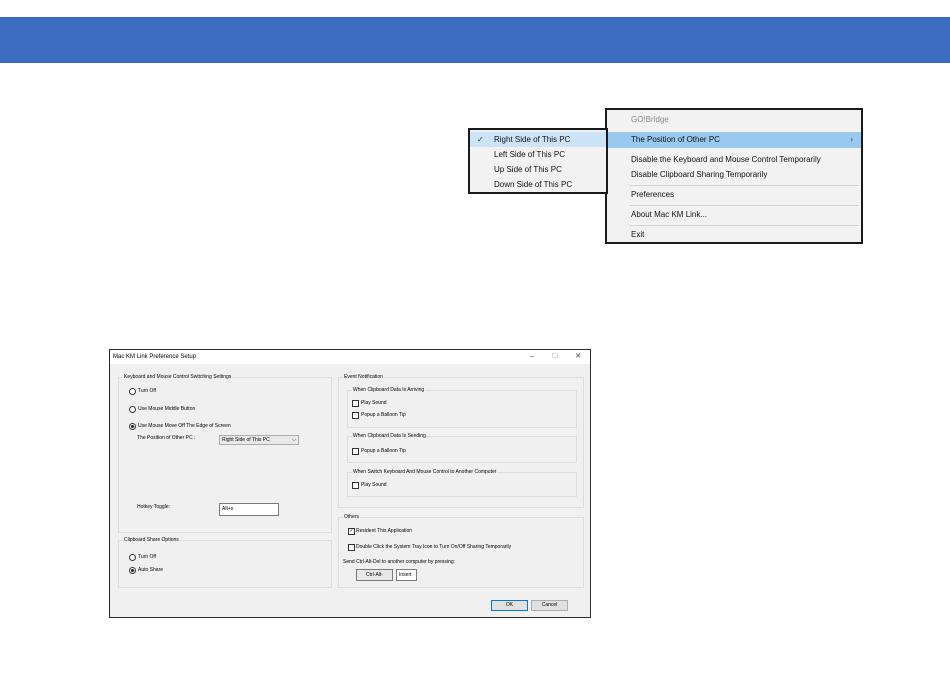 This screenshot has width=950, height=691. What do you see at coordinates (538, 184) in the screenshot?
I see `submenu-item-down-side: Down Side of This PC` at bounding box center [538, 184].